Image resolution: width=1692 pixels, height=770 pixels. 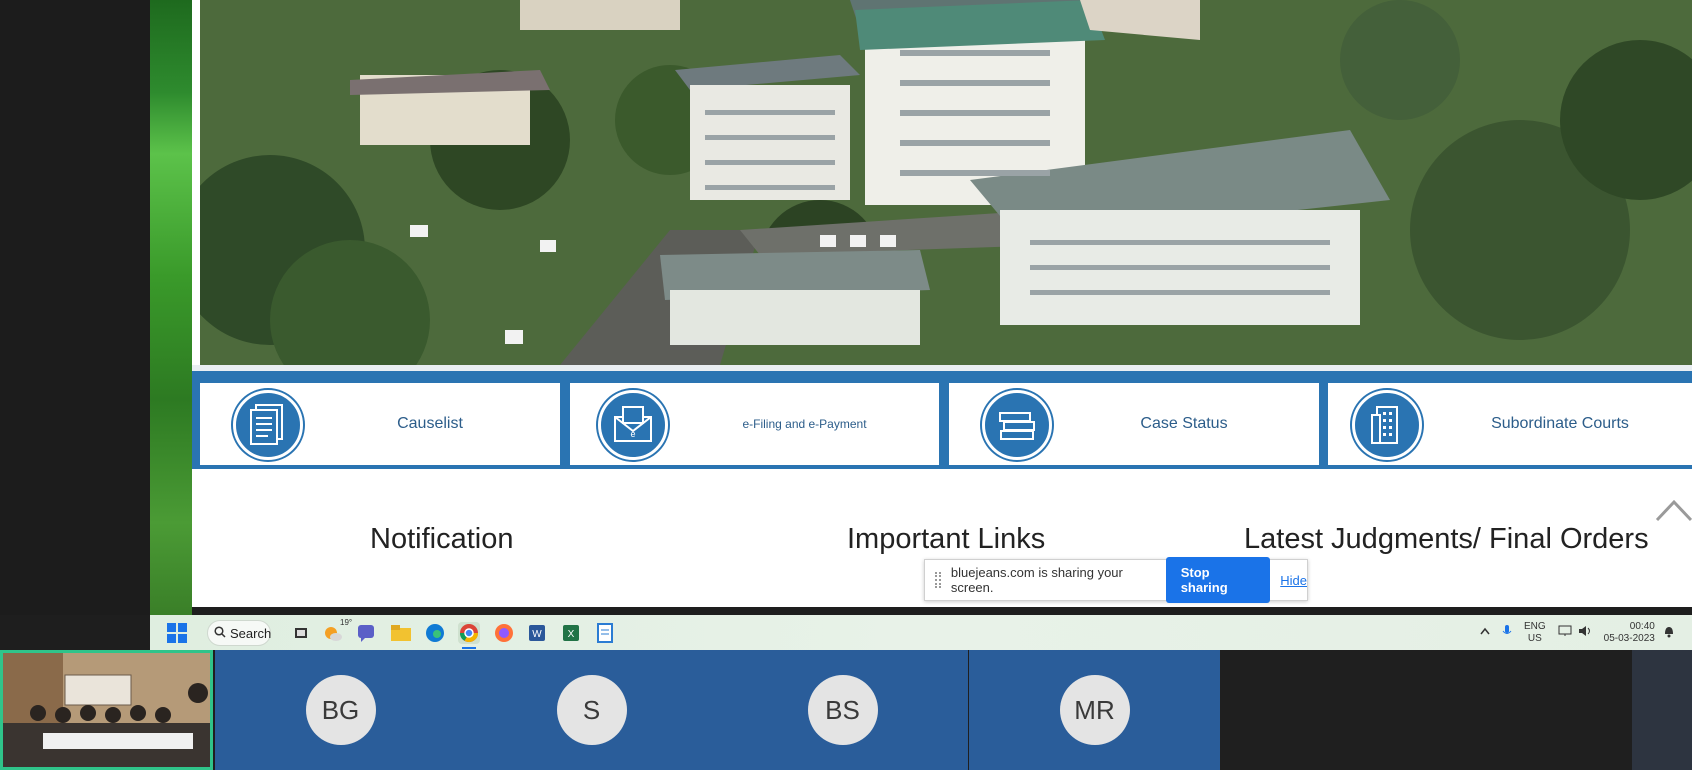 What do you see at coordinates (632, 434) in the screenshot?
I see `svg-text: e` at bounding box center [632, 434].